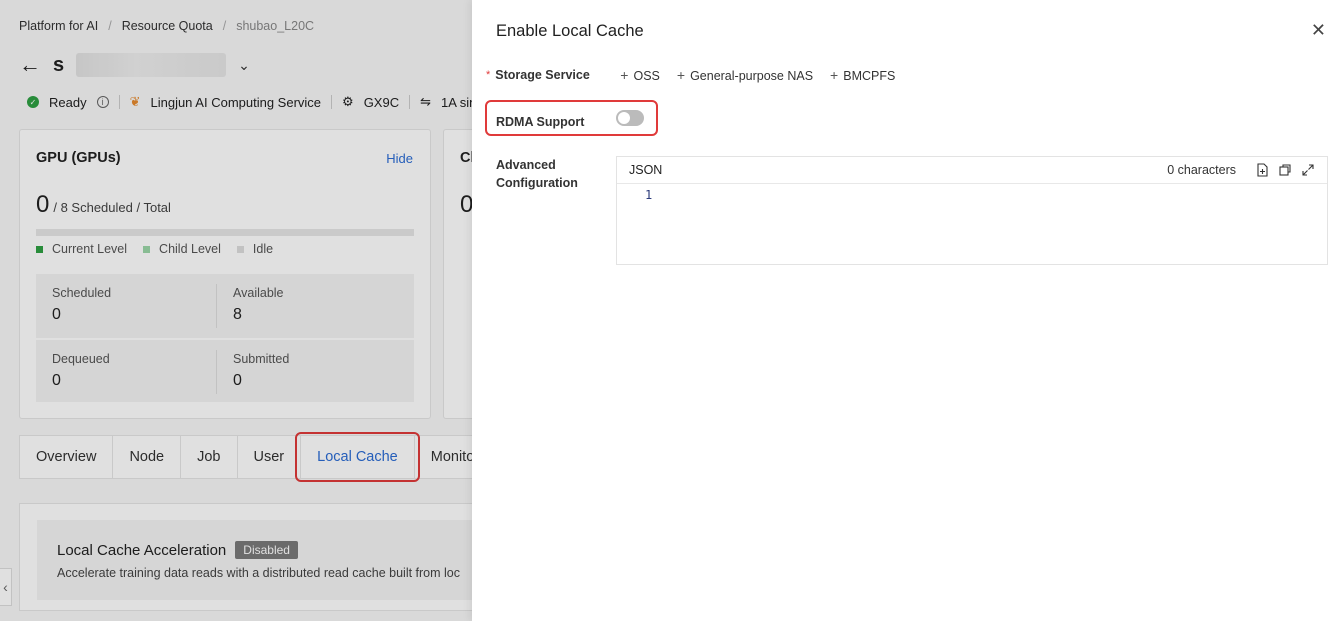  I want to click on rdma-toggle, so click(630, 118).